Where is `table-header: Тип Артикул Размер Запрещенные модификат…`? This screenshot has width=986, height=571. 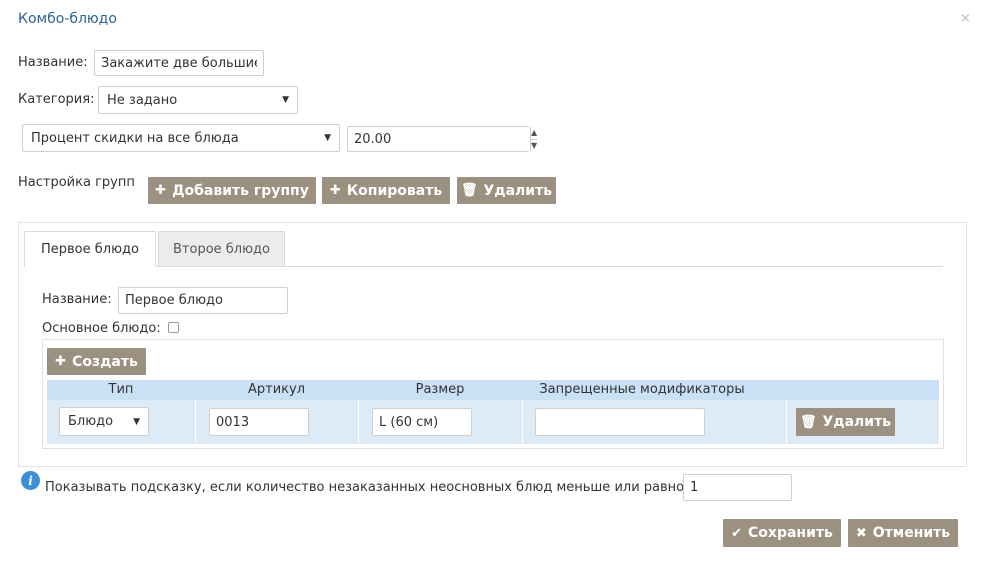
table-header: Тип Артикул Размер Запрещенные модификат… is located at coordinates (493, 390).